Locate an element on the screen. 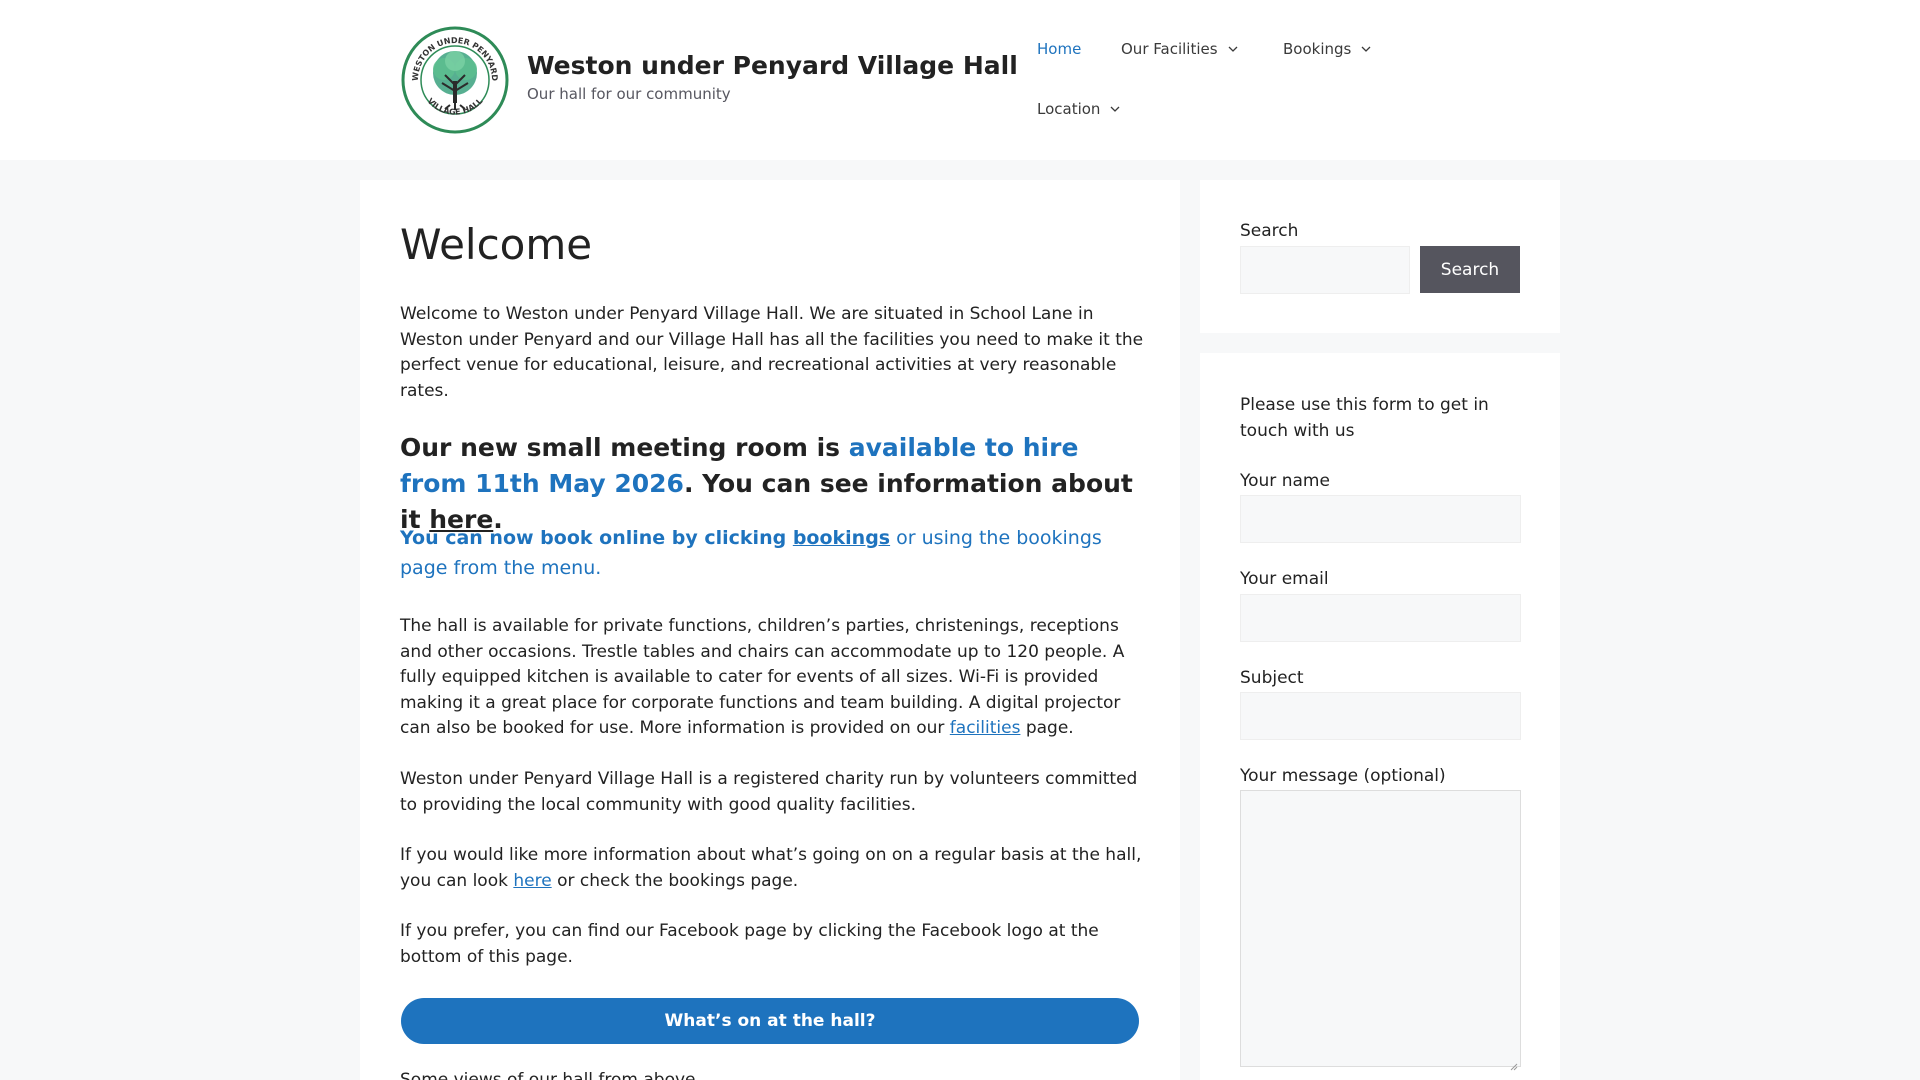  nav-facilities-label: Our Facilities is located at coordinates (1169, 49).